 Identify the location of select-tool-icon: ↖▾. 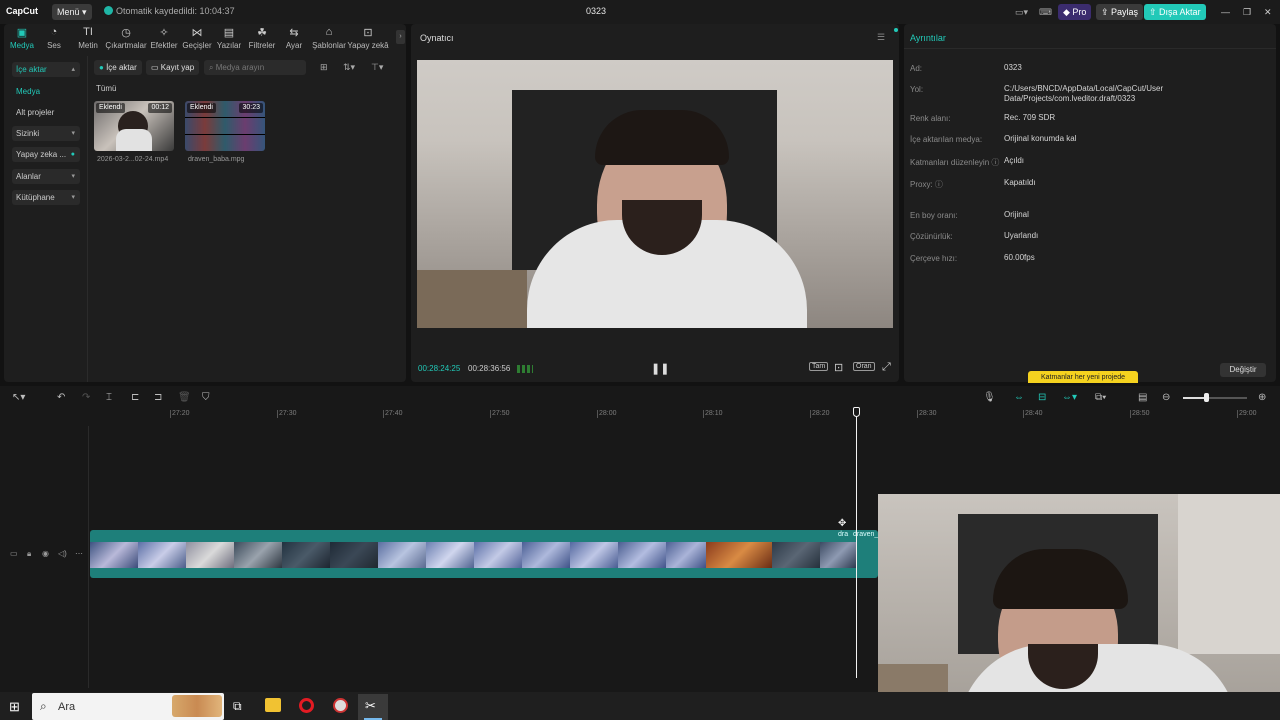
(18, 397).